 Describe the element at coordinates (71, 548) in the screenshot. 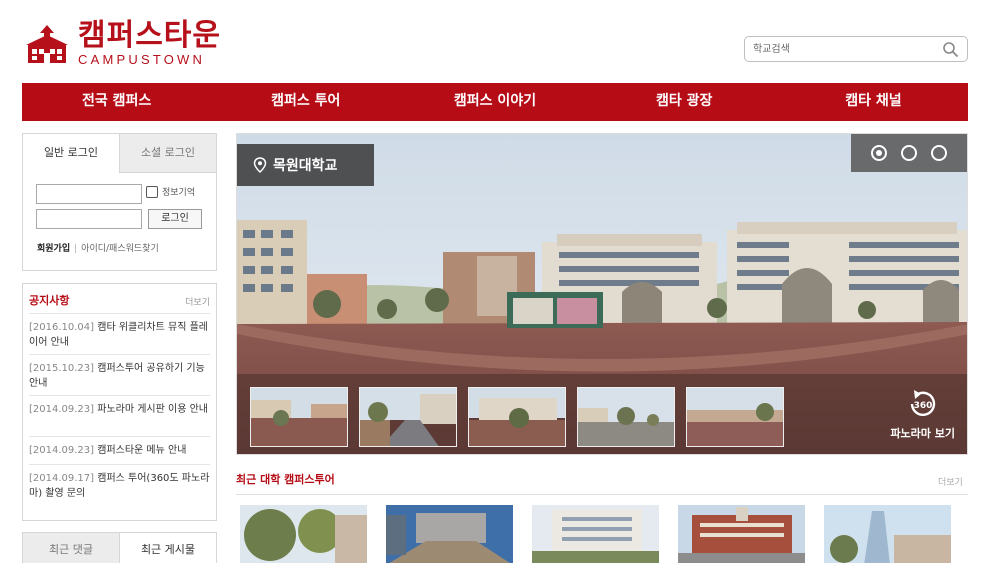

I see `tab-recent-comments: 최근 댓글` at that location.